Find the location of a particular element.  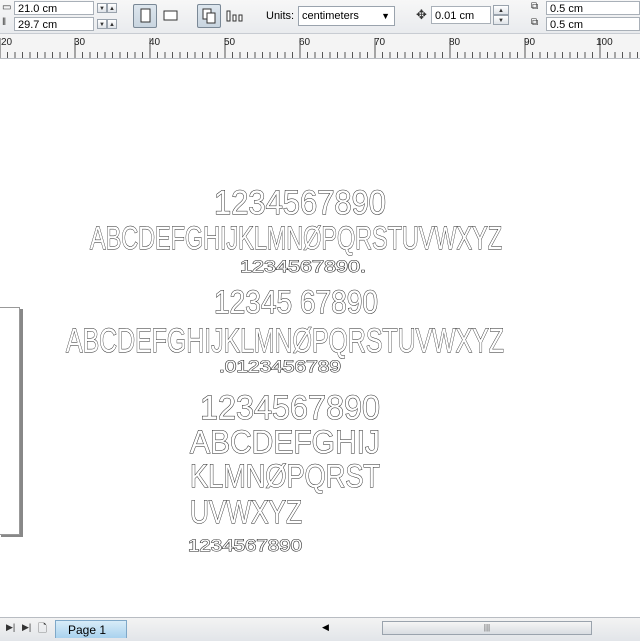

page-navigation-bar: ▶| ▶| 🗋 Page 1 ◀ ||| is located at coordinates (320, 629).